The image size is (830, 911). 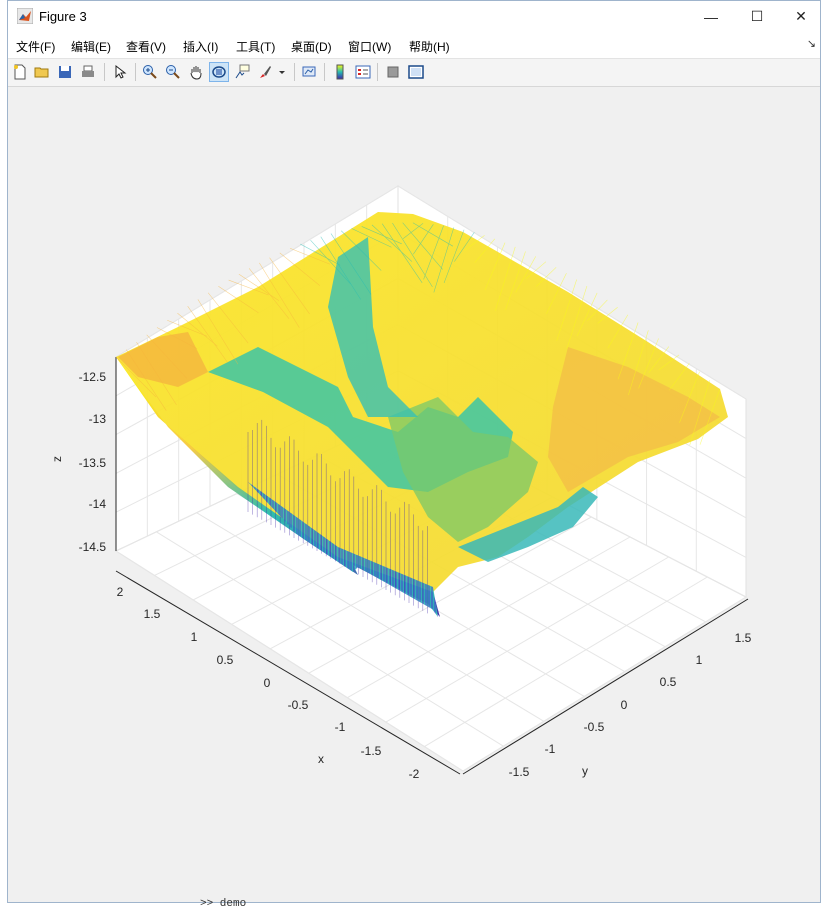 I want to click on zoom-out-icon, so click(x=173, y=72).